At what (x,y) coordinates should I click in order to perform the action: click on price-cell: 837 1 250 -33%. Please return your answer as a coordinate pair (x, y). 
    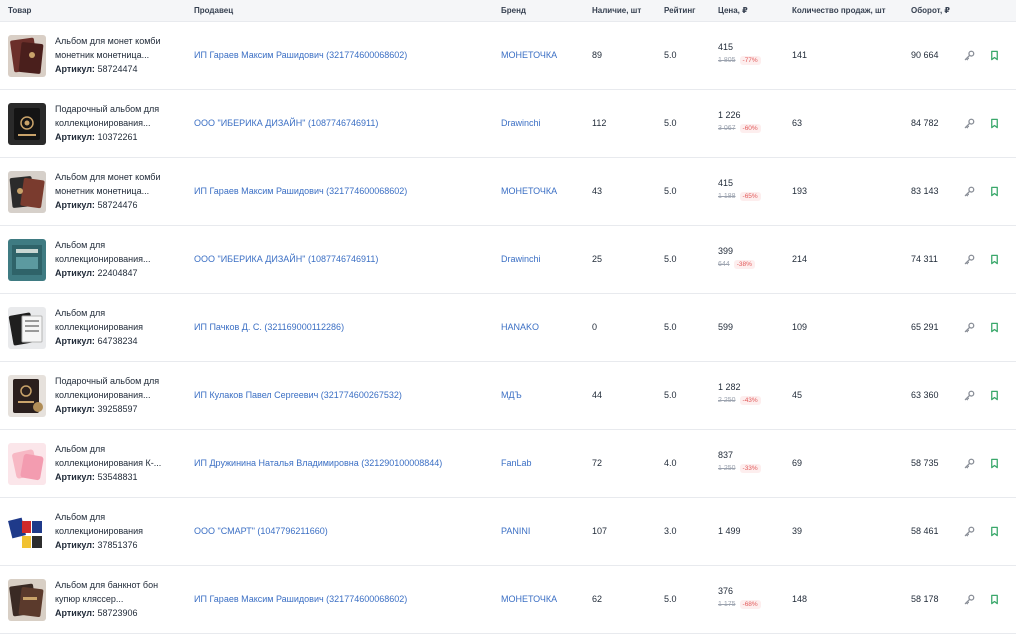
    Looking at the image, I should click on (739, 461).